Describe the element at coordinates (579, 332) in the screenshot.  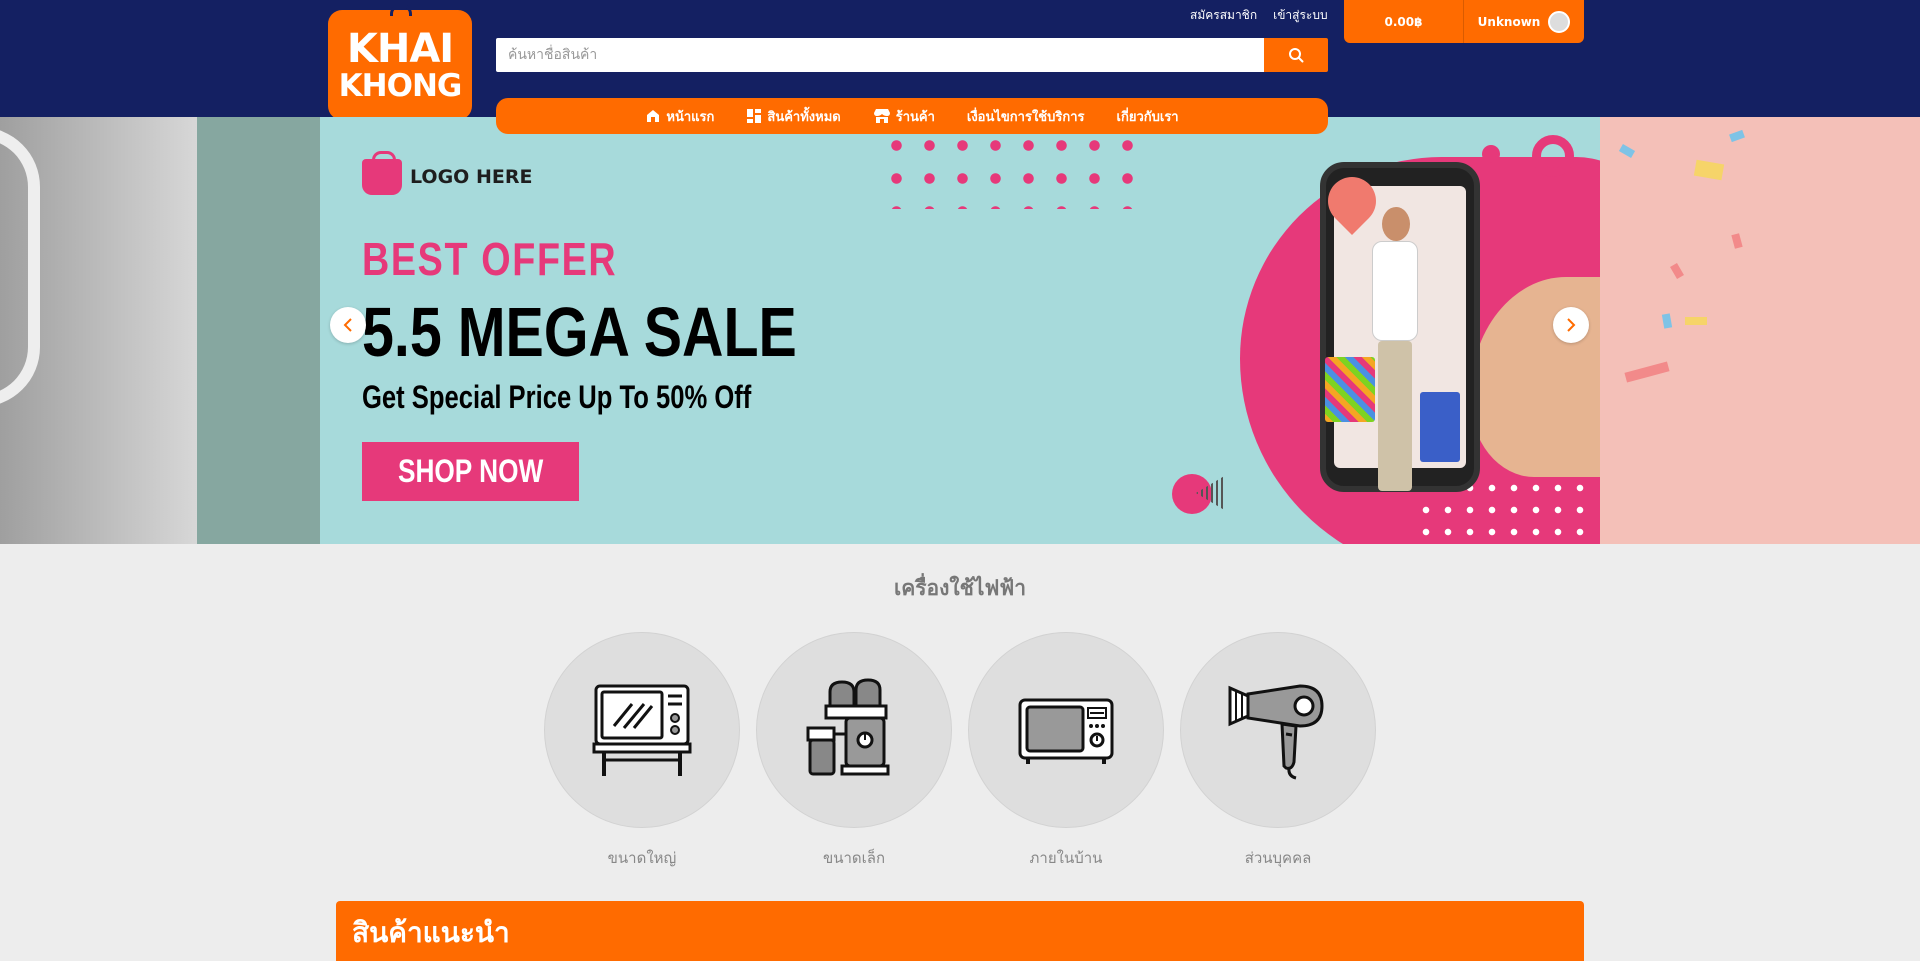
I see `banner-headline-big: 5.5 MEGA SALE` at that location.